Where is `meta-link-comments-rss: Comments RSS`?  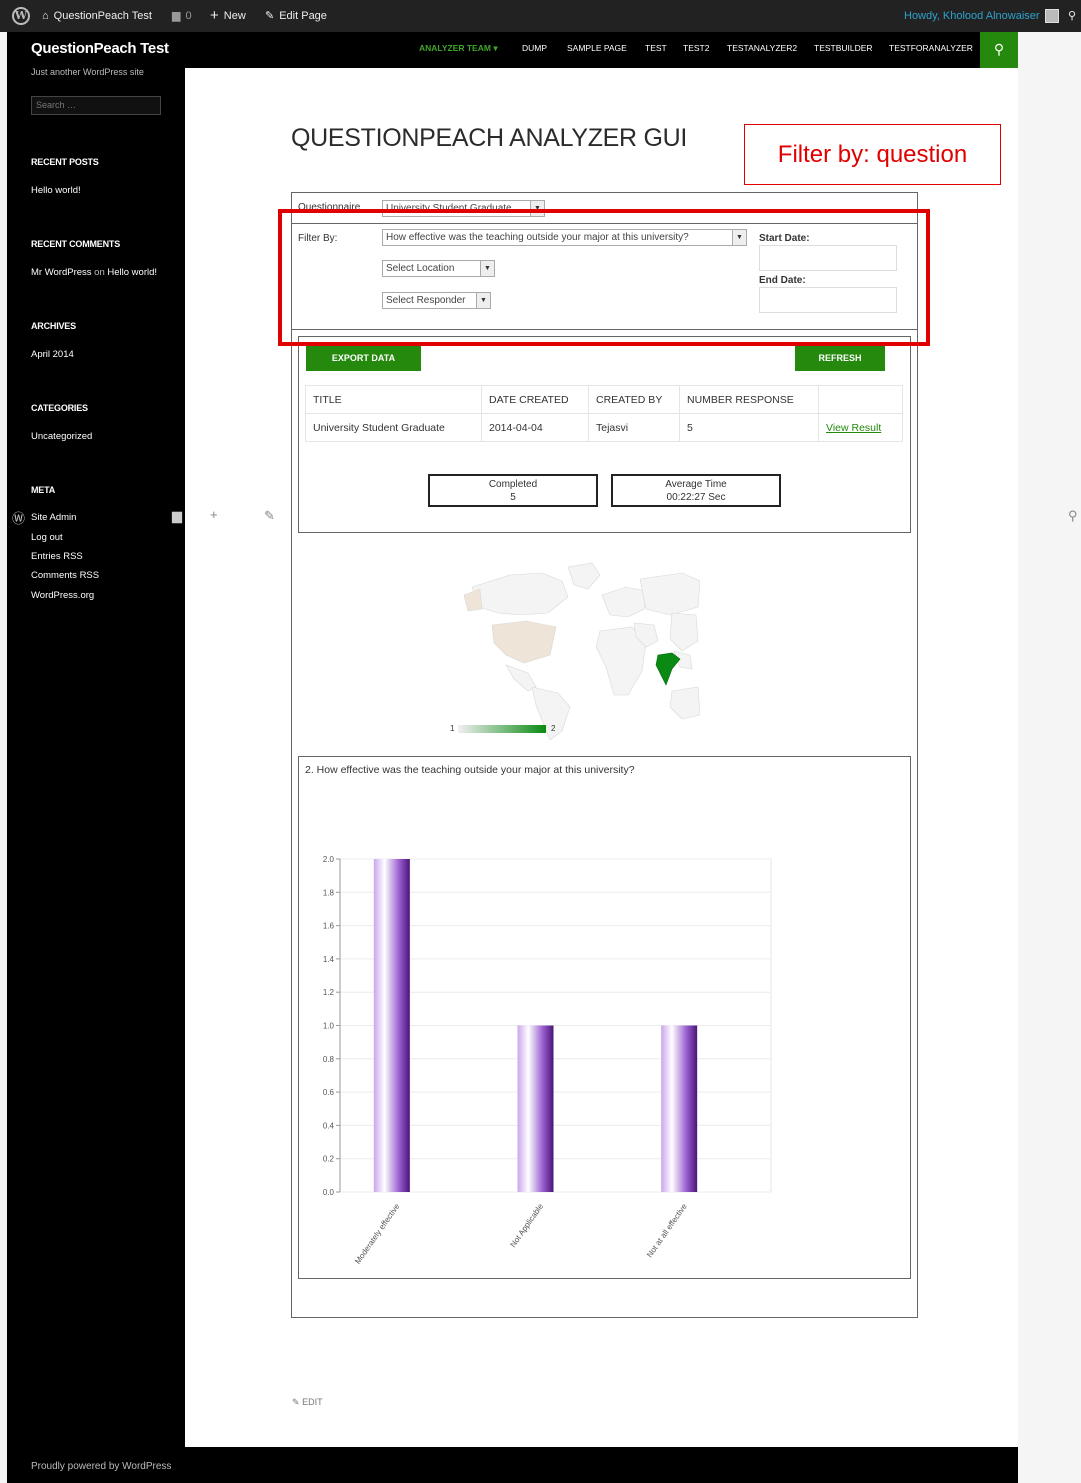
meta-link-comments-rss: Comments RSS is located at coordinates (65, 575).